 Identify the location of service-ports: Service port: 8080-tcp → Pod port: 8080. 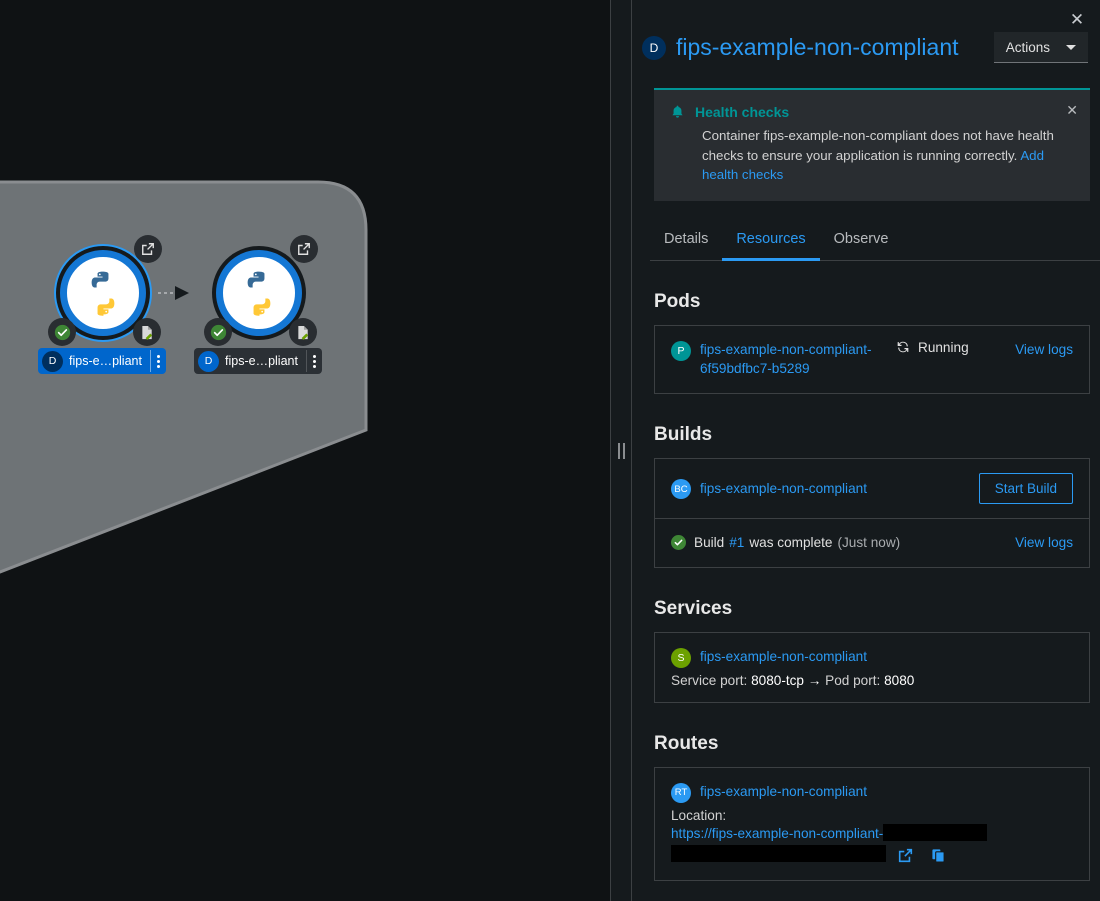
(872, 680).